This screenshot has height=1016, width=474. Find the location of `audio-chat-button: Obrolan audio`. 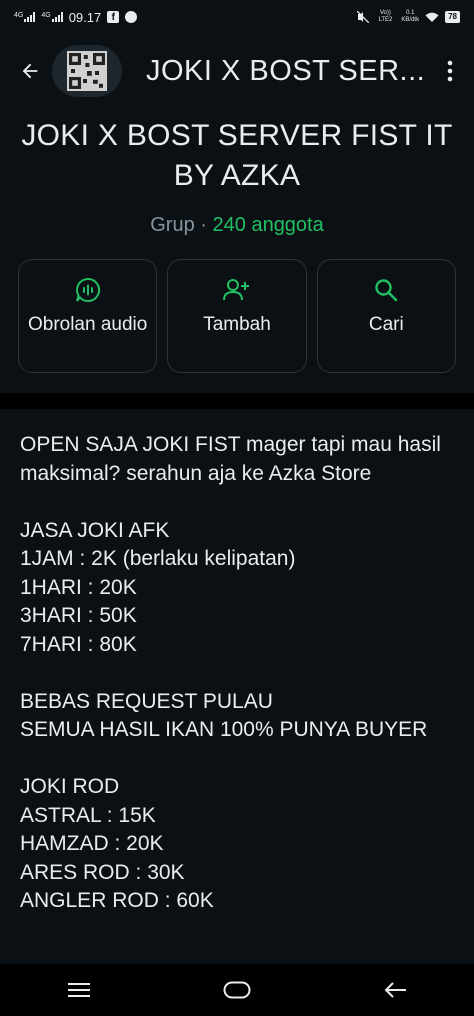

audio-chat-button: Obrolan audio is located at coordinates (88, 316).